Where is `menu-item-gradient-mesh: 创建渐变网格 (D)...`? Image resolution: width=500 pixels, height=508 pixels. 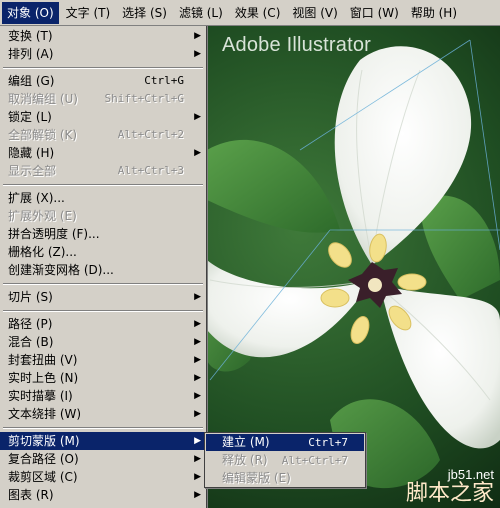
menu-item-gradient-mesh: 创建渐变网格 (D)... is located at coordinates (103, 270).